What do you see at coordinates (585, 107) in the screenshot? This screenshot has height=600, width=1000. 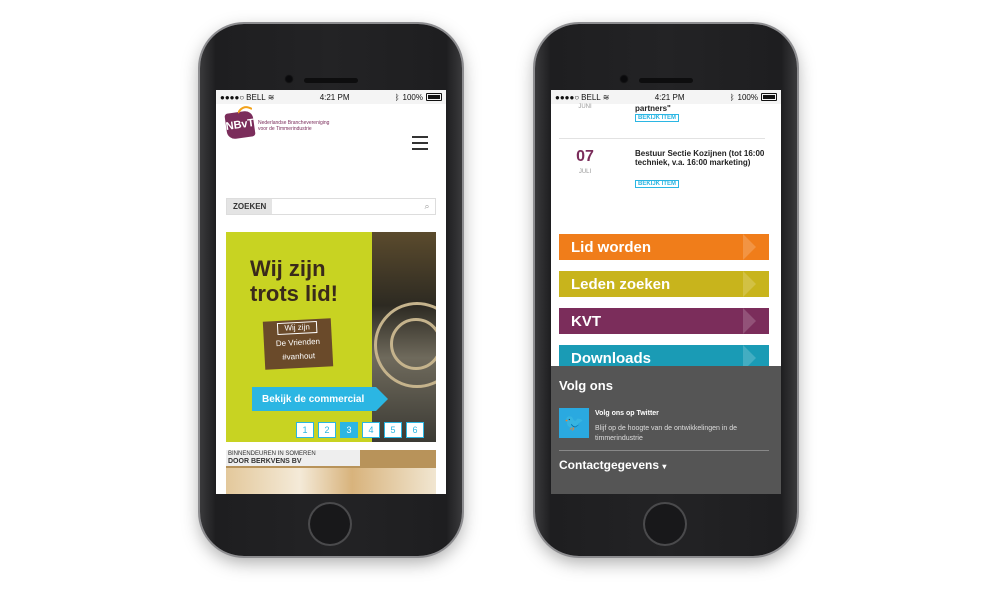 I see `event-month: JUNI` at bounding box center [585, 107].